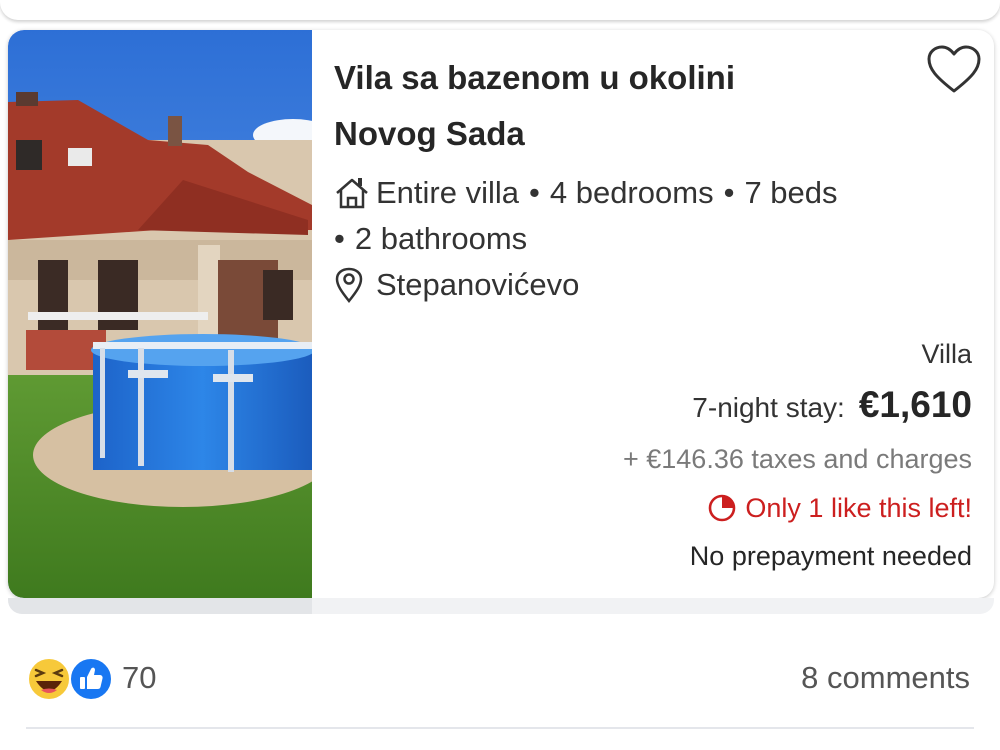 The width and height of the screenshot is (1000, 750). What do you see at coordinates (722, 508) in the screenshot?
I see `clock-icon` at bounding box center [722, 508].